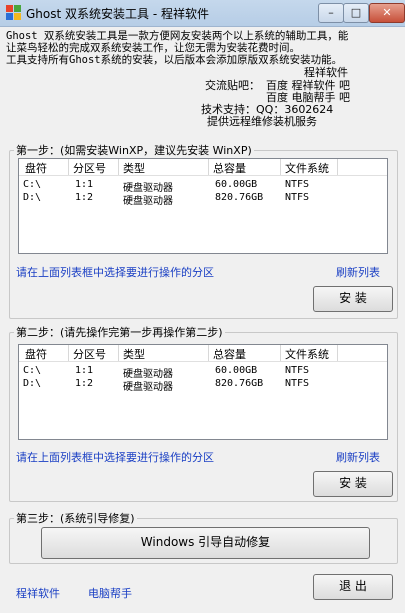  Describe the element at coordinates (232, 85) in the screenshot. I see `exchange-label: 交流贴吧：` at that location.